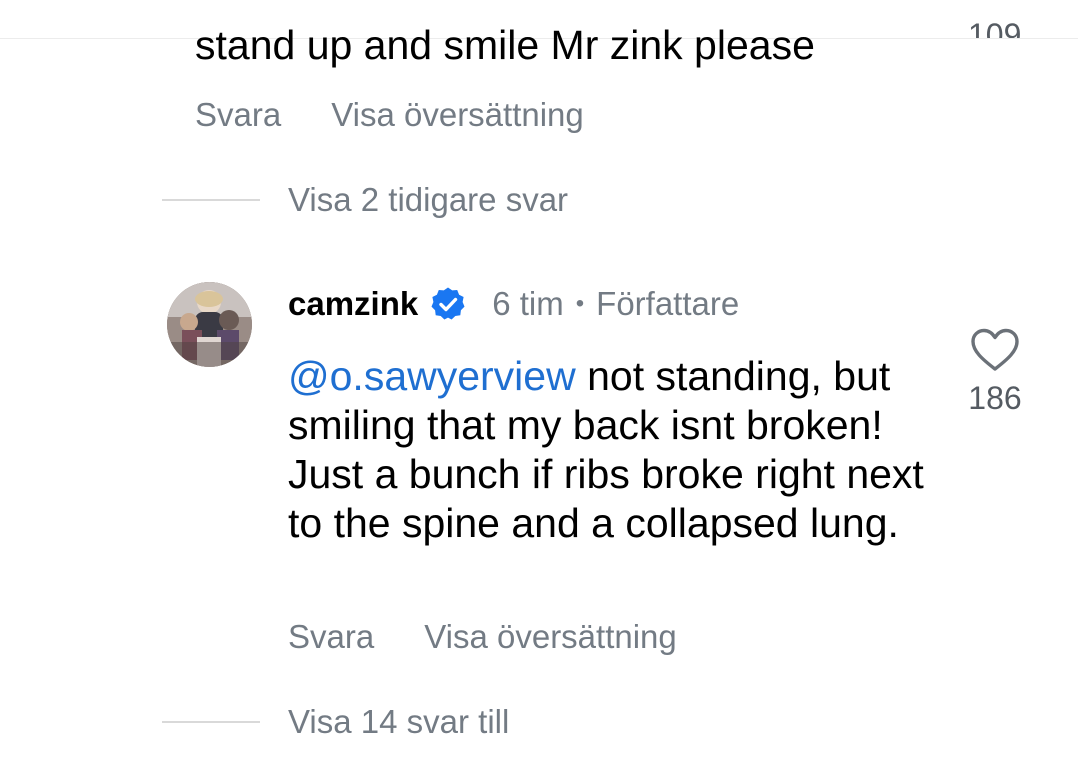  What do you see at coordinates (353, 304) in the screenshot?
I see `username: camzink` at bounding box center [353, 304].